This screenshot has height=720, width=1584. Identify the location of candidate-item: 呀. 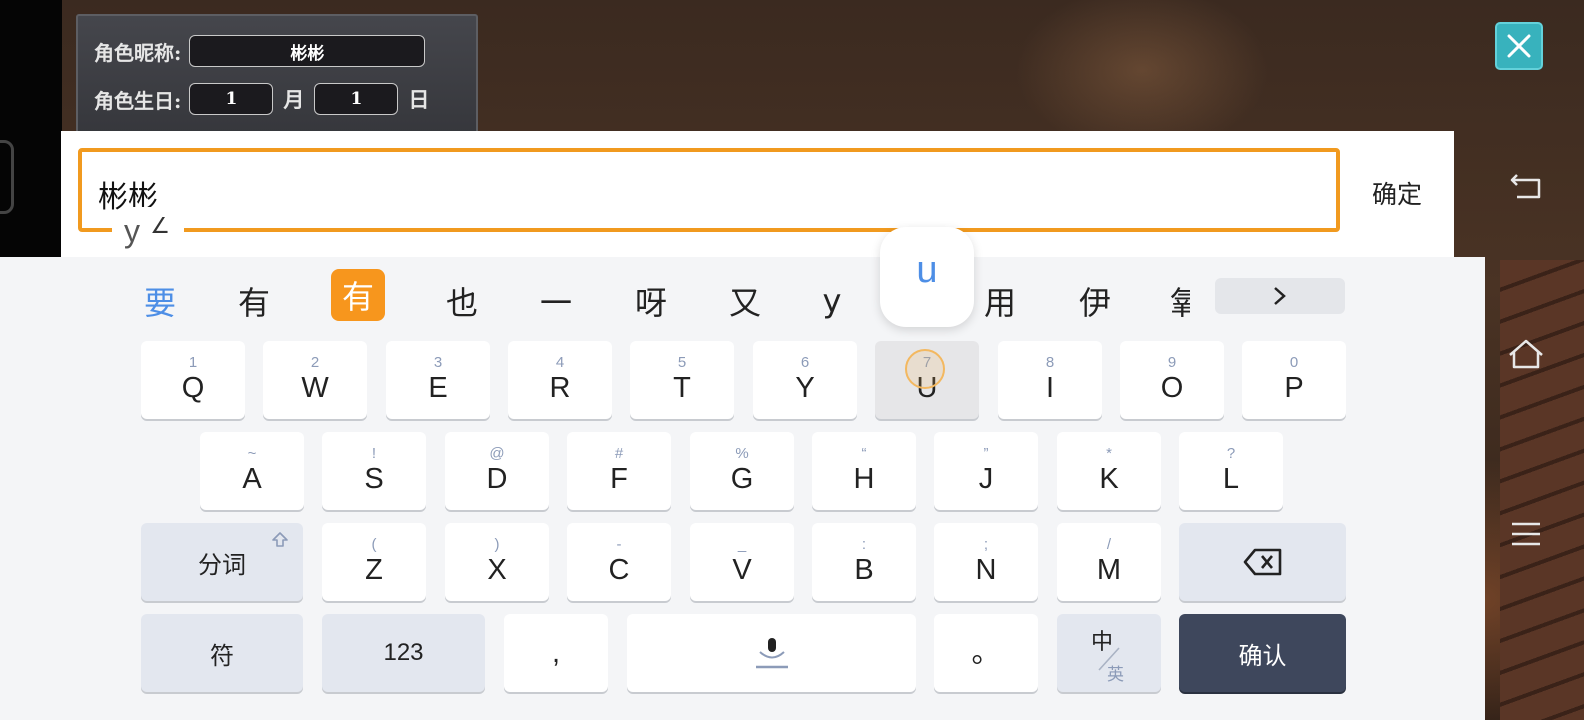
(651, 301).